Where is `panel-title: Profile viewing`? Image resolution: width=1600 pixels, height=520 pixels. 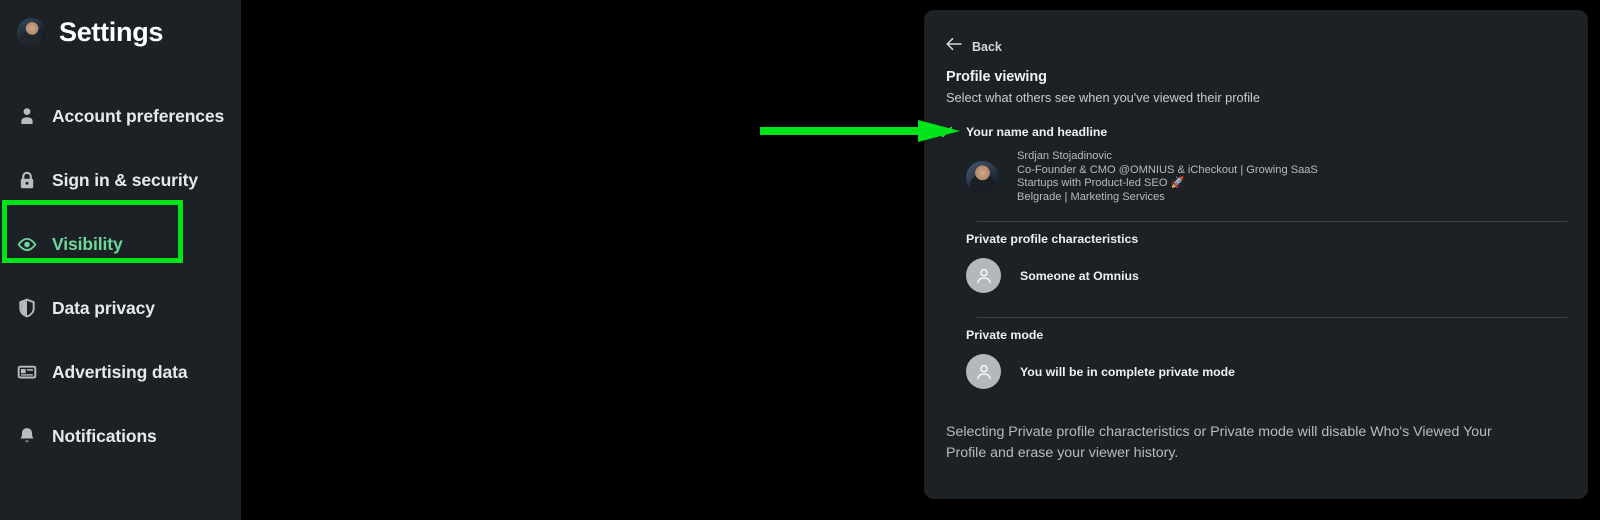
panel-title: Profile viewing is located at coordinates (996, 77).